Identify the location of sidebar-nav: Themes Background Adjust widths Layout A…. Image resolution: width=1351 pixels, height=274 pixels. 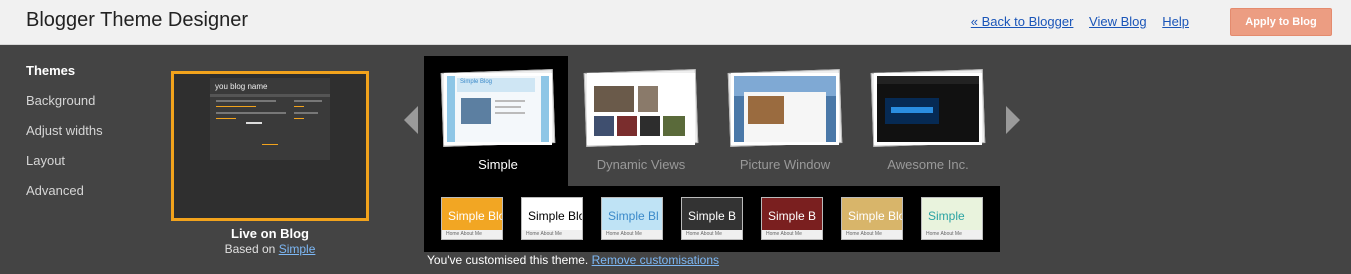
(64, 138).